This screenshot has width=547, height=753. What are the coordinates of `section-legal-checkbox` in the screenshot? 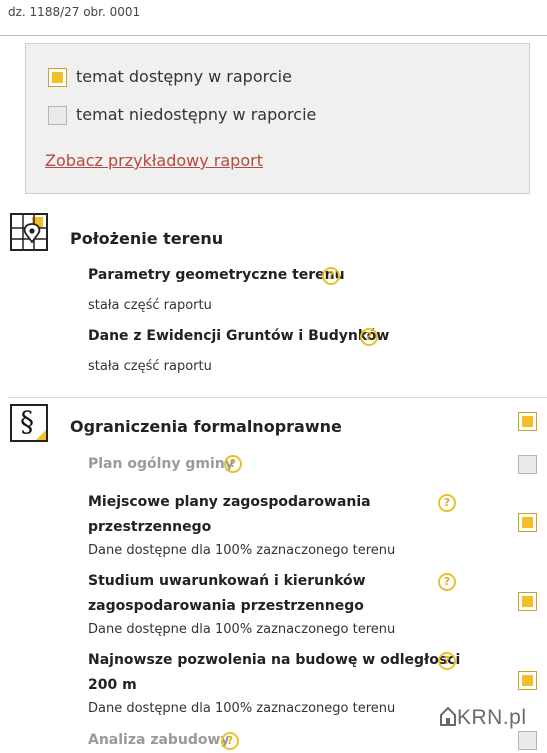 It's located at (527, 421).